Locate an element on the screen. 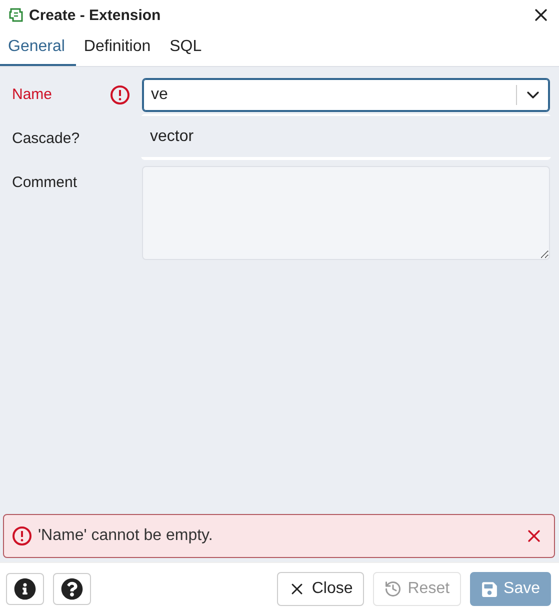 This screenshot has height=615, width=559. tab: SQL is located at coordinates (187, 48).